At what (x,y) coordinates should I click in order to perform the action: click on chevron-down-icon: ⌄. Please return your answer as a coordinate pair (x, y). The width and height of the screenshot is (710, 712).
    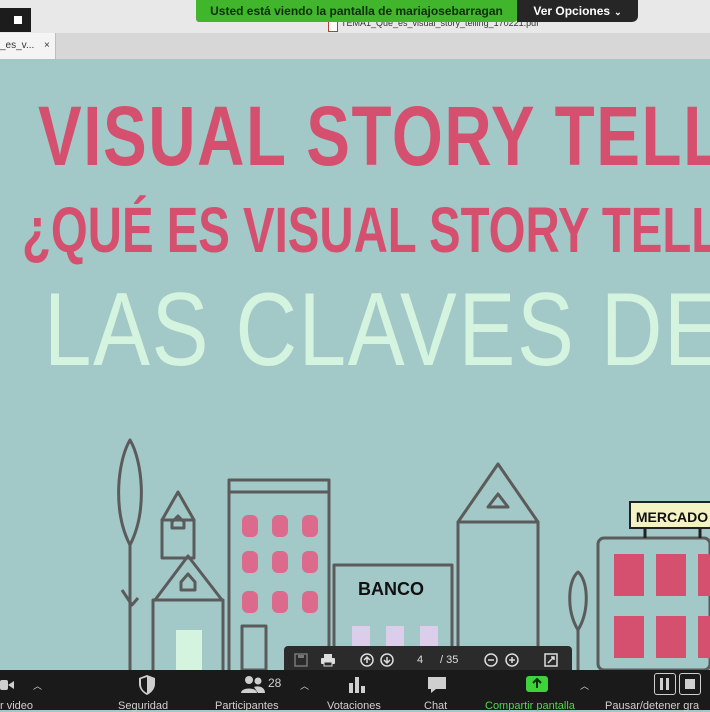
    Looking at the image, I should click on (618, 12).